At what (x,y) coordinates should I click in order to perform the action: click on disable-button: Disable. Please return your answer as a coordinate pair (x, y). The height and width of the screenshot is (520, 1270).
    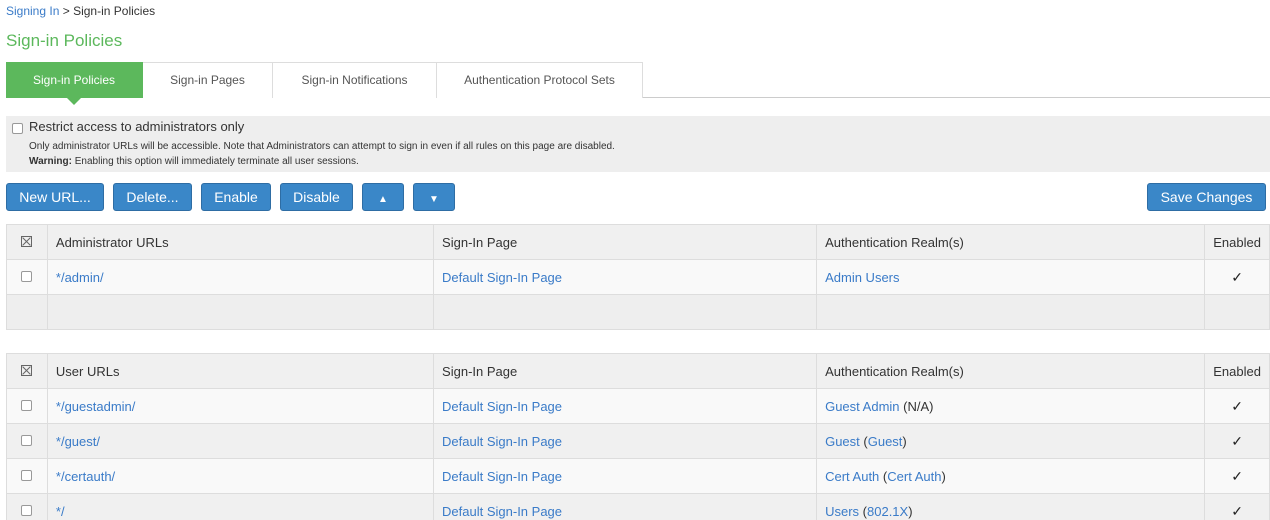
    Looking at the image, I should click on (316, 197).